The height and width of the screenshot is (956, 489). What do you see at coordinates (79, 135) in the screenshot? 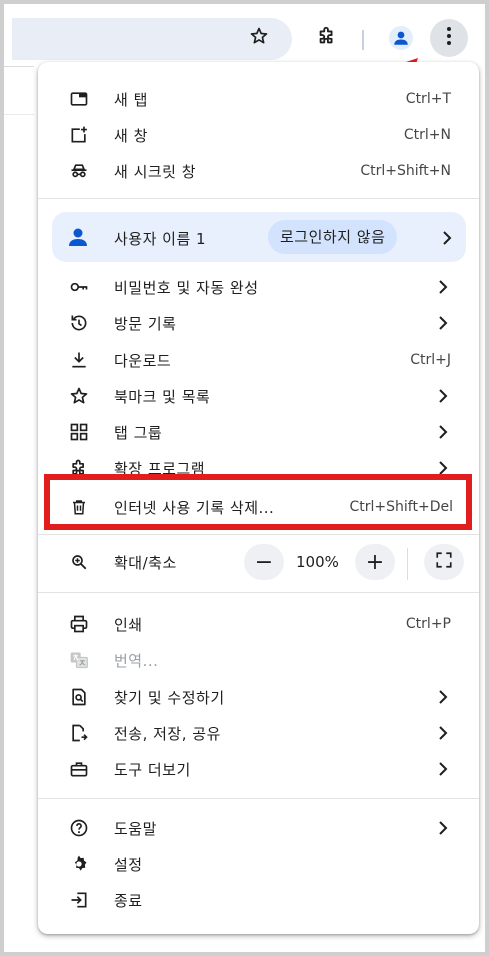
I see `new-window-icon` at bounding box center [79, 135].